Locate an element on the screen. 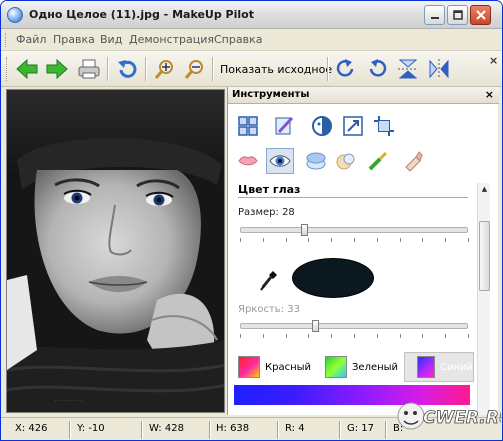 Image resolution: width=503 pixels, height=441 pixels. face-tool-button is located at coordinates (322, 126).